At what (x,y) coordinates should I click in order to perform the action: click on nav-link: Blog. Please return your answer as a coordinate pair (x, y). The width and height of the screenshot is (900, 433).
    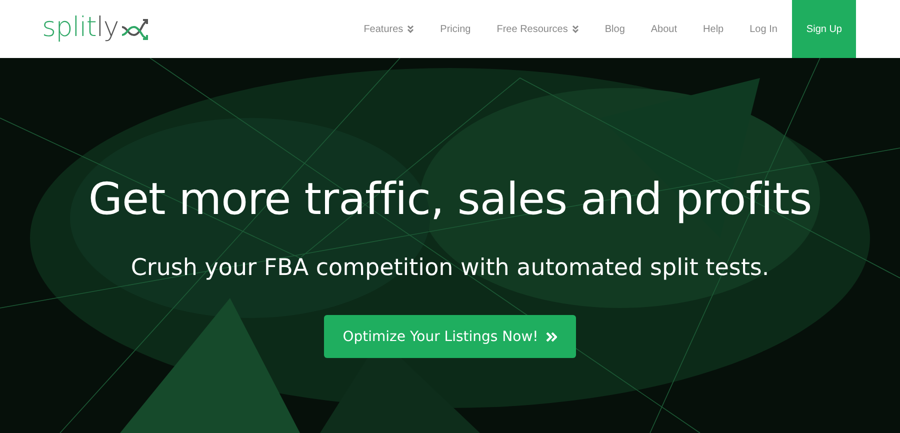
    Looking at the image, I should click on (615, 29).